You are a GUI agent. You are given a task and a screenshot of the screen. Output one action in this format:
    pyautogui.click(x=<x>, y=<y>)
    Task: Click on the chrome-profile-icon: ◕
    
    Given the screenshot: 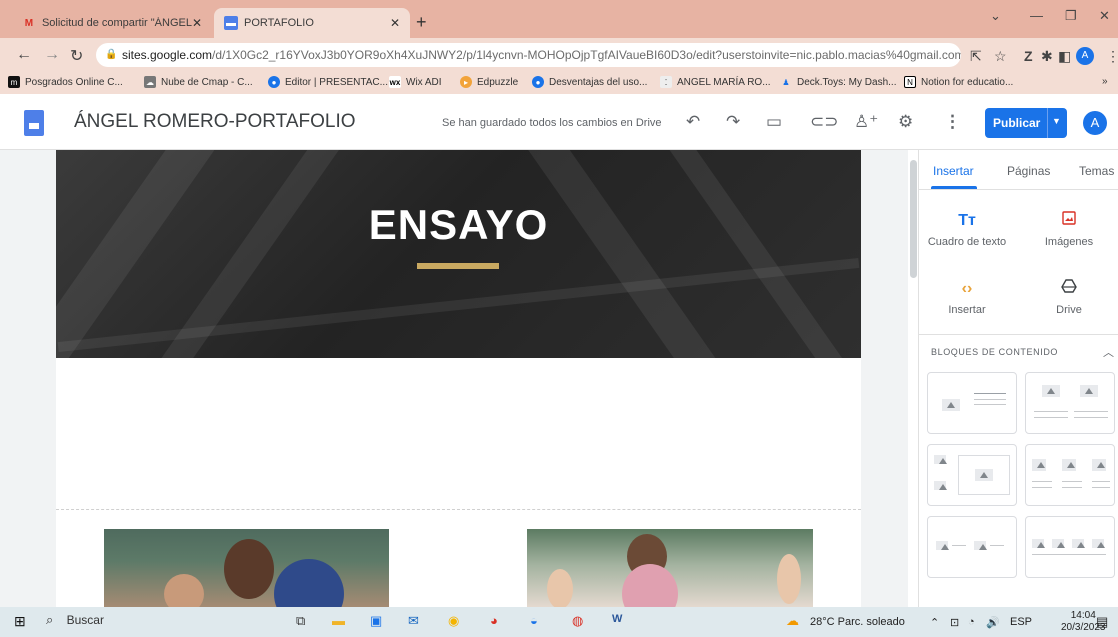 What is the action you would take?
    pyautogui.click(x=494, y=620)
    